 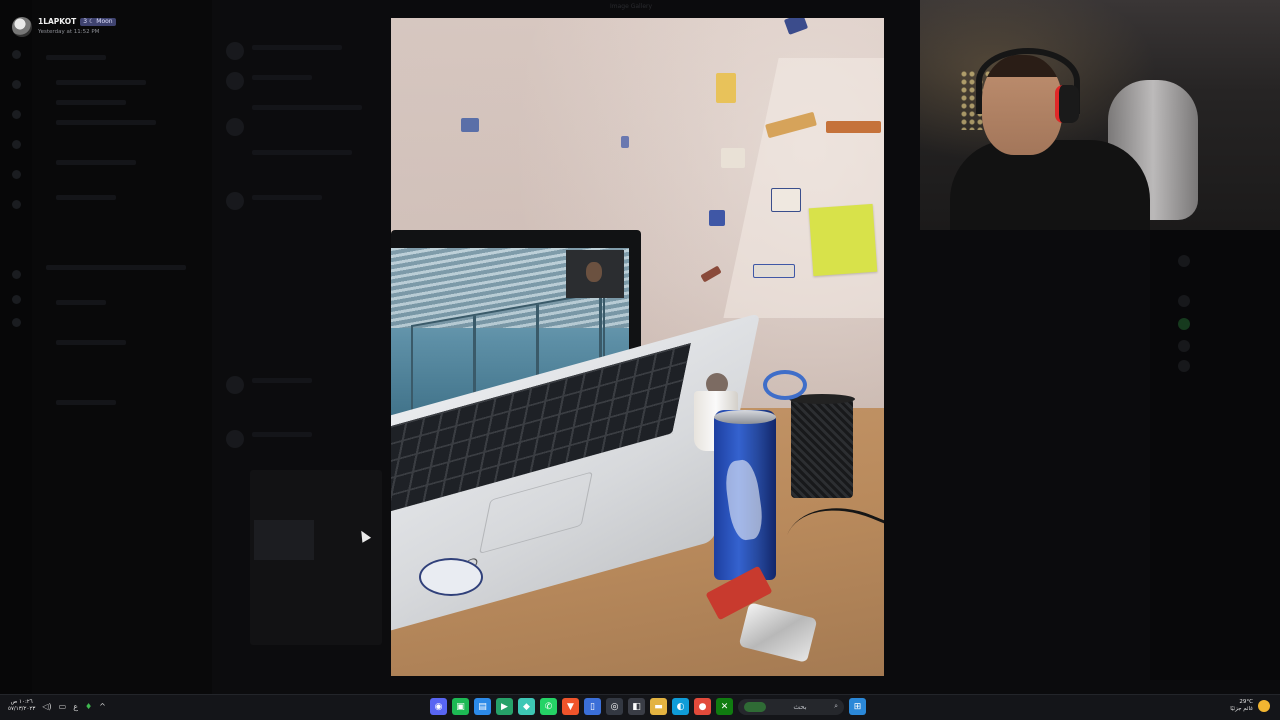 I want to click on language-indicator: ع, so click(x=75, y=706).